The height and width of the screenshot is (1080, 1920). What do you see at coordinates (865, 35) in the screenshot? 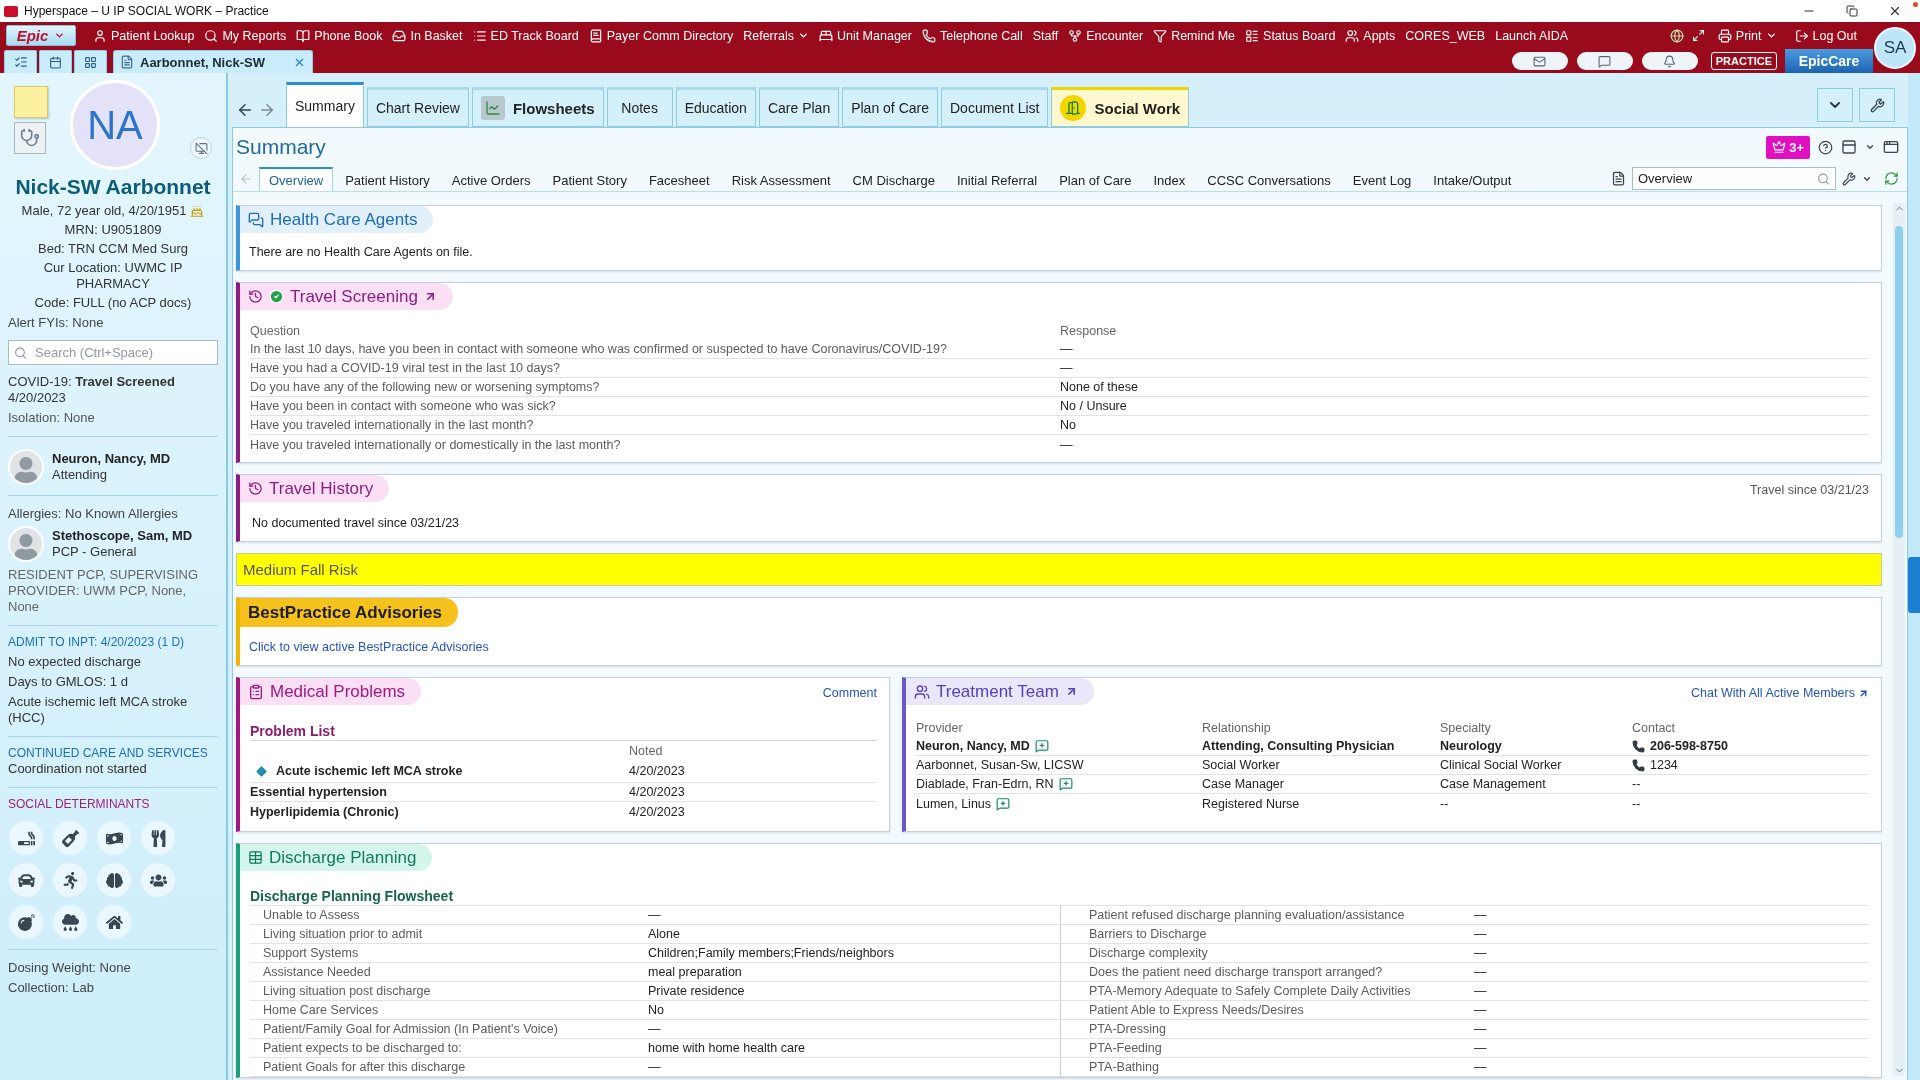
I see `menu-bar-button: Unit Manager` at bounding box center [865, 35].